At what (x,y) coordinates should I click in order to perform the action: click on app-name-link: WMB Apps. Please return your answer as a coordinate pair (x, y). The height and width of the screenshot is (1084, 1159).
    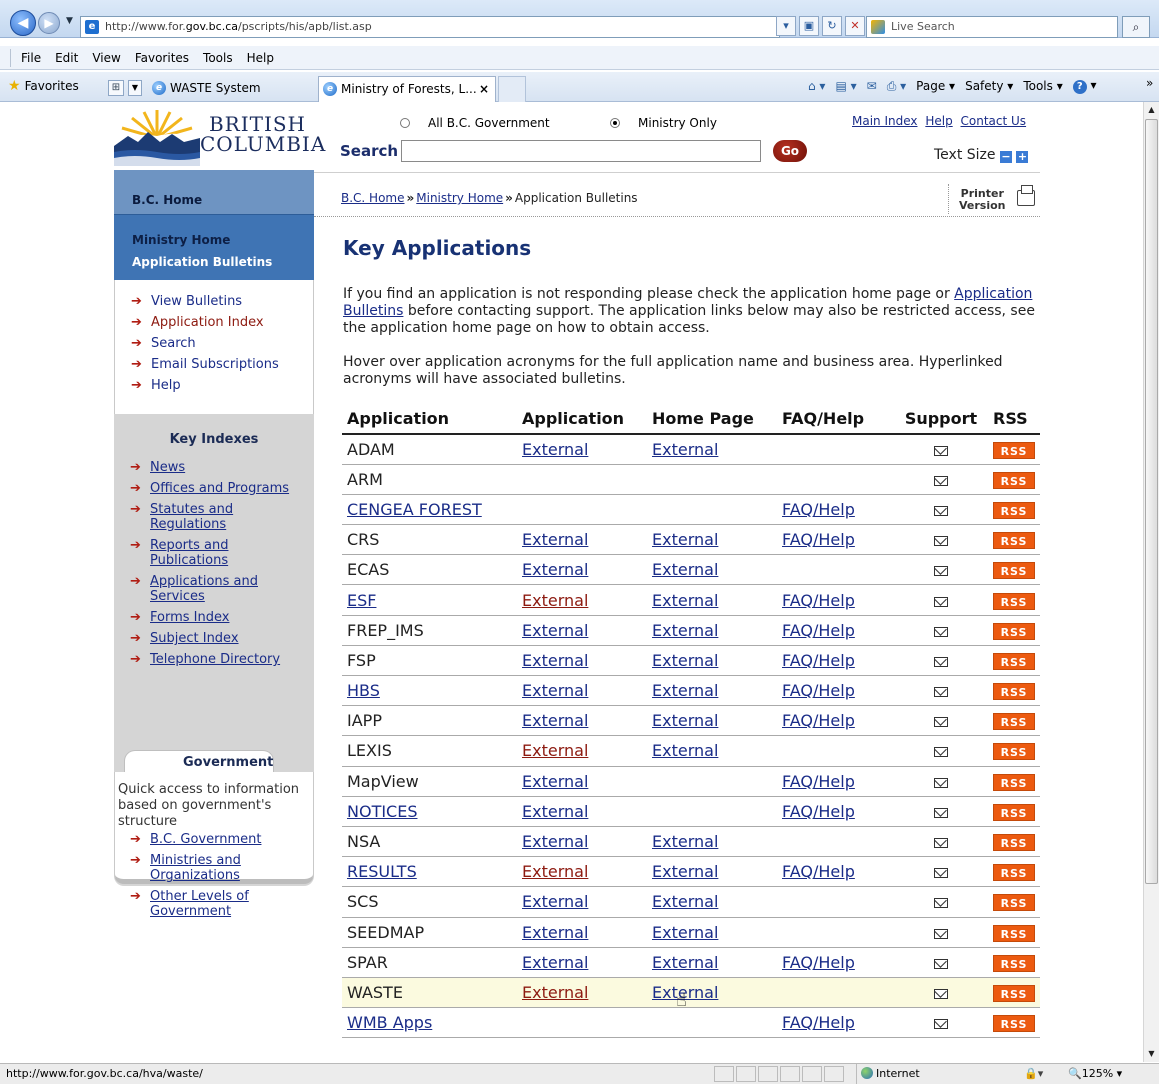
    Looking at the image, I should click on (389, 1022).